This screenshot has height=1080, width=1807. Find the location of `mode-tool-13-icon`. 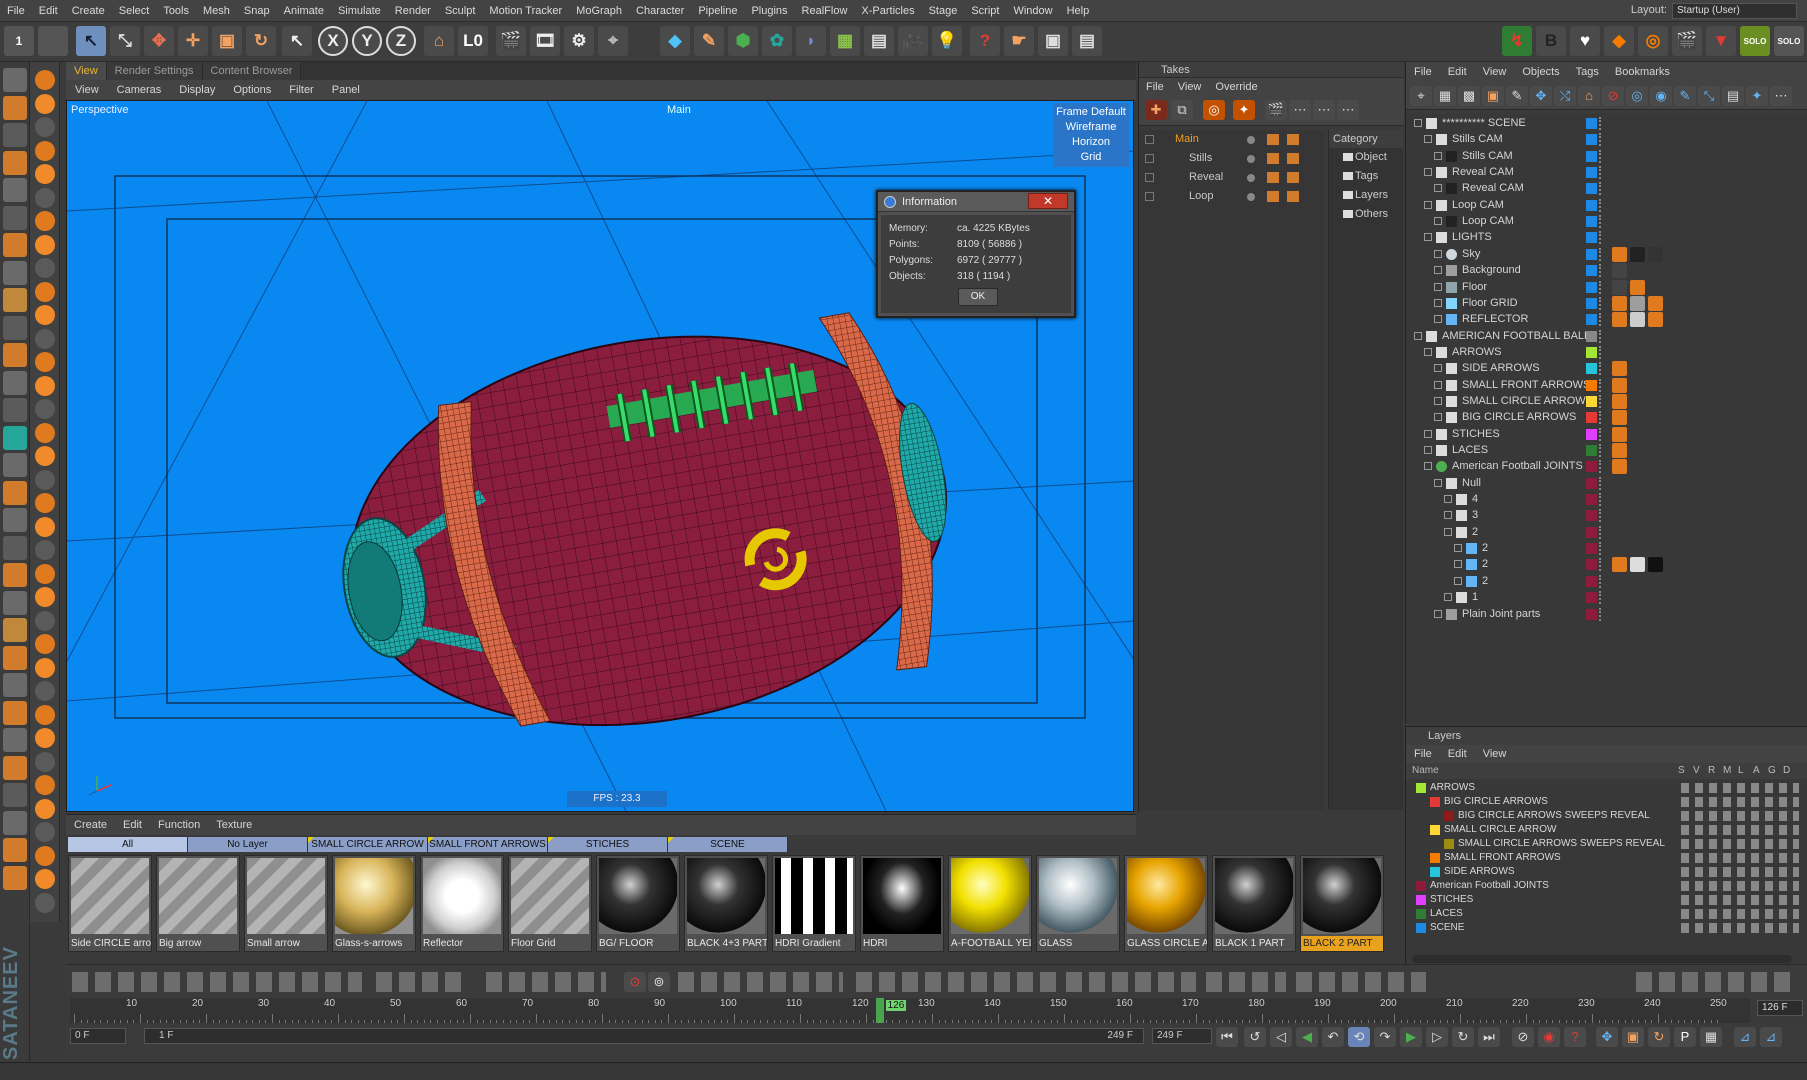

mode-tool-13-icon is located at coordinates (15, 410).